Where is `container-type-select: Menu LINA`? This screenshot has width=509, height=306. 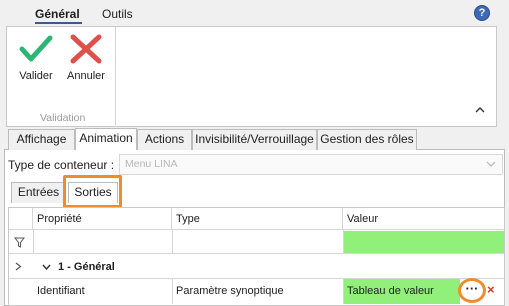
container-type-select: Menu LINA is located at coordinates (311, 164).